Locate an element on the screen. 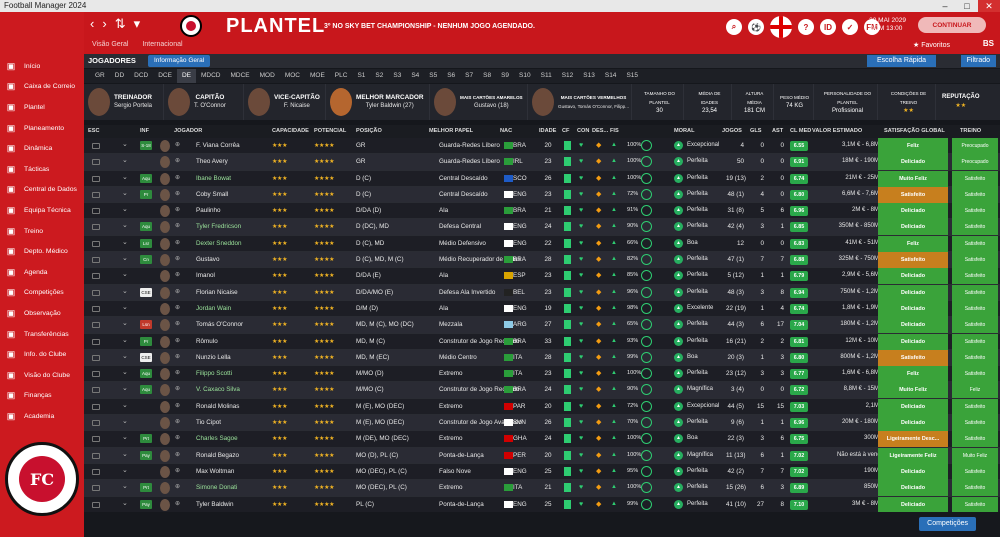  tab-s4: S4 is located at coordinates (415, 76).